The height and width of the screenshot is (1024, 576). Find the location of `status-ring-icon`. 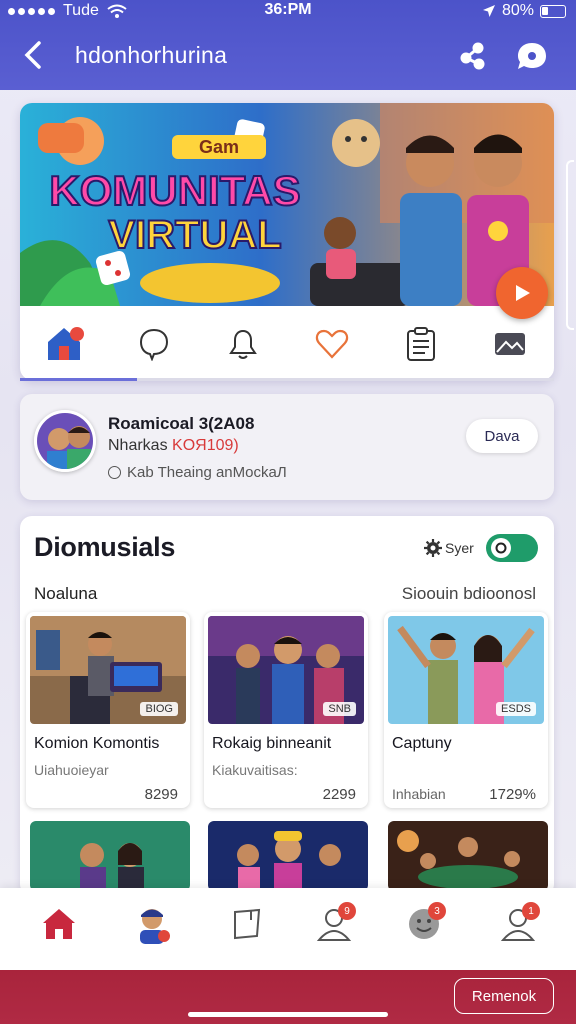

status-ring-icon is located at coordinates (114, 472).